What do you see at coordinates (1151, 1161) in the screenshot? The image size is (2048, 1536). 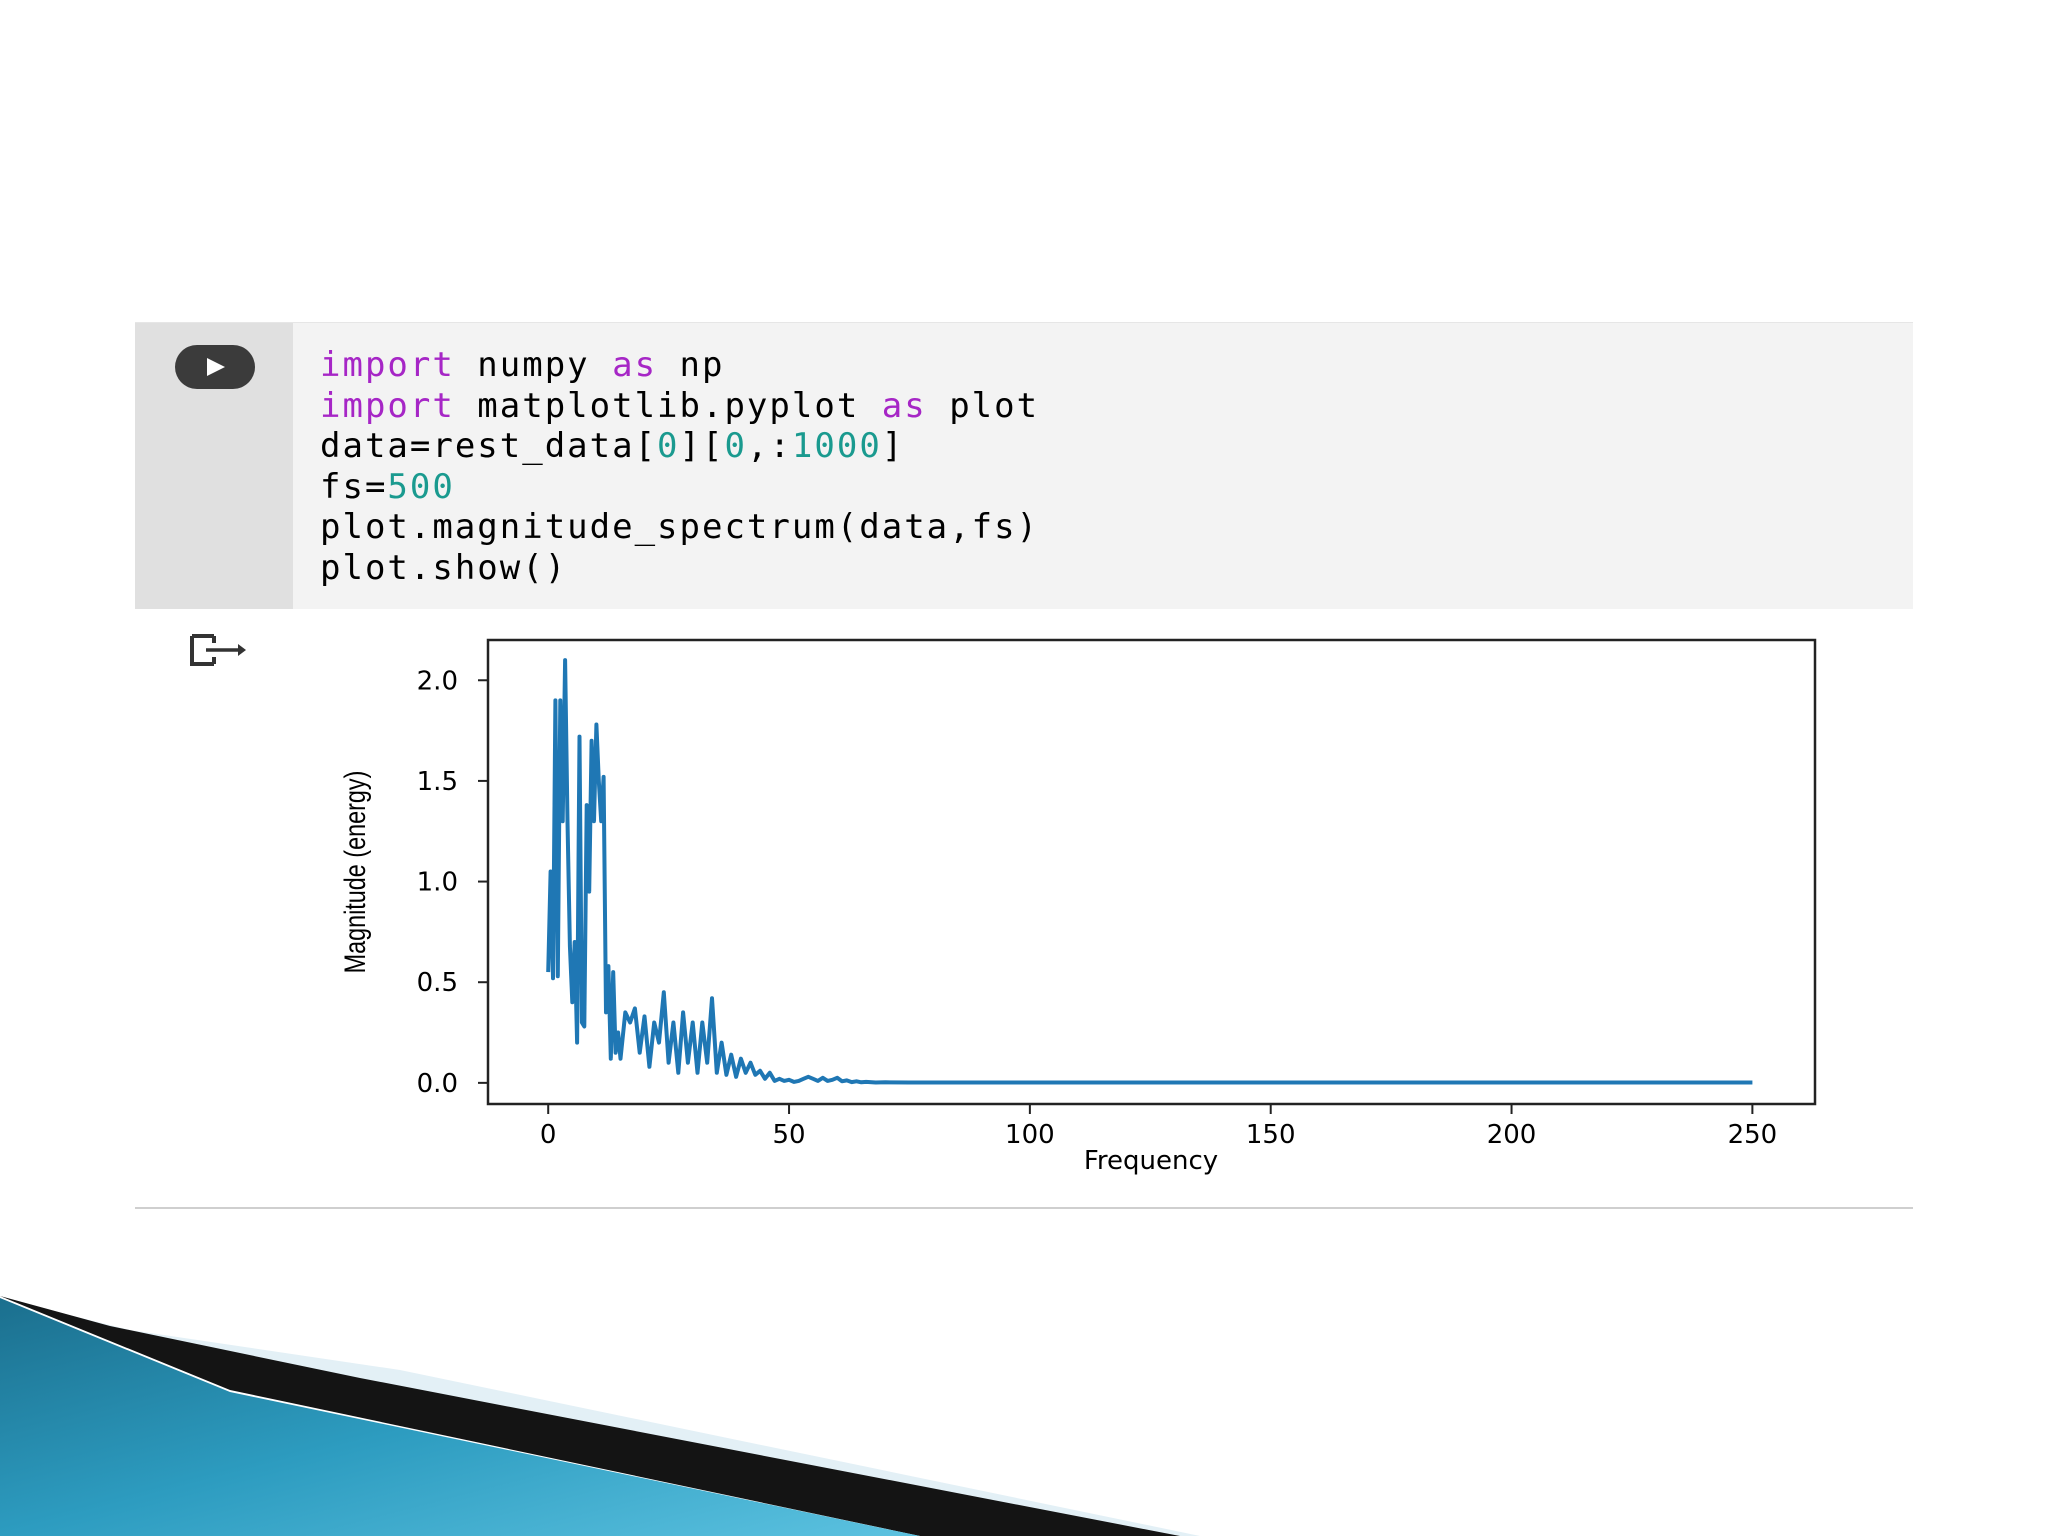 I see `x-axis-label: Frequency` at bounding box center [1151, 1161].